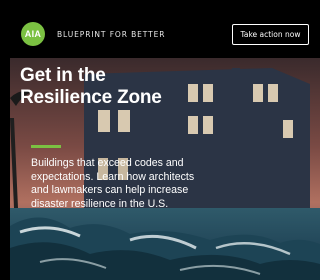 The width and height of the screenshot is (320, 280). Describe the element at coordinates (46, 146) in the screenshot. I see `accent-bar` at that location.